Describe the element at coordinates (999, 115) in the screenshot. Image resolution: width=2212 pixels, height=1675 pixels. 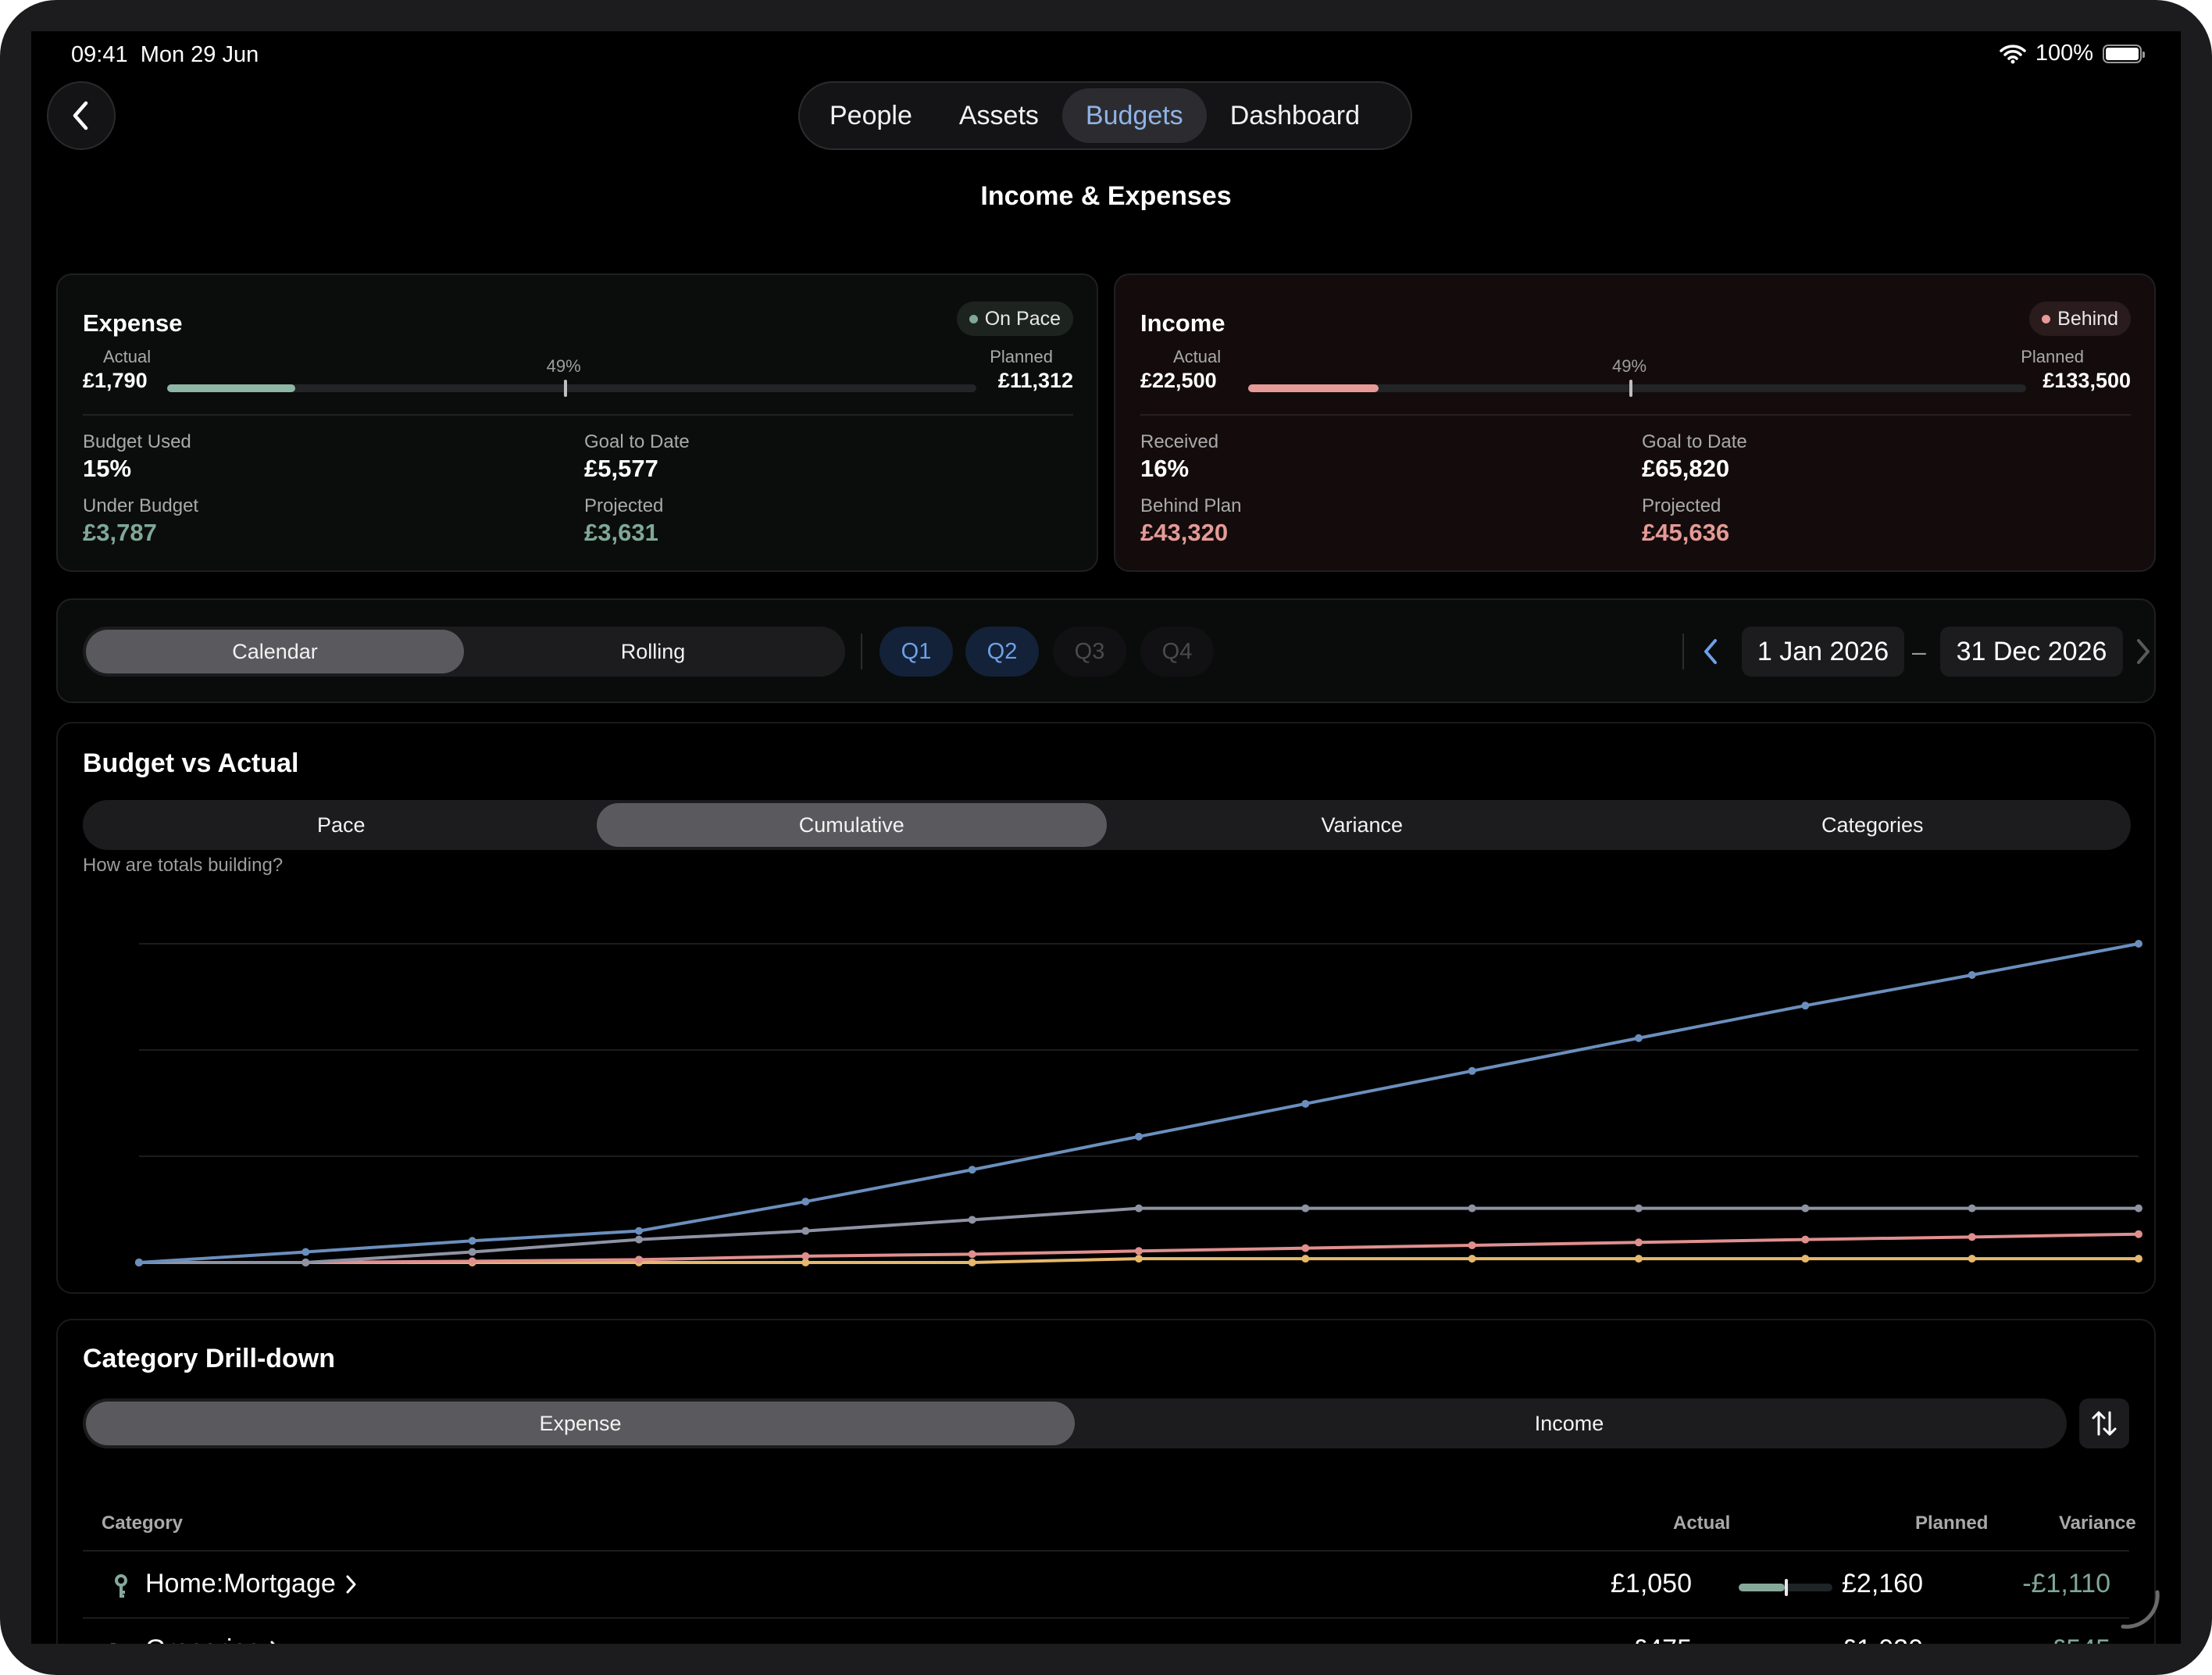
I see `tab-assets: Assets` at that location.